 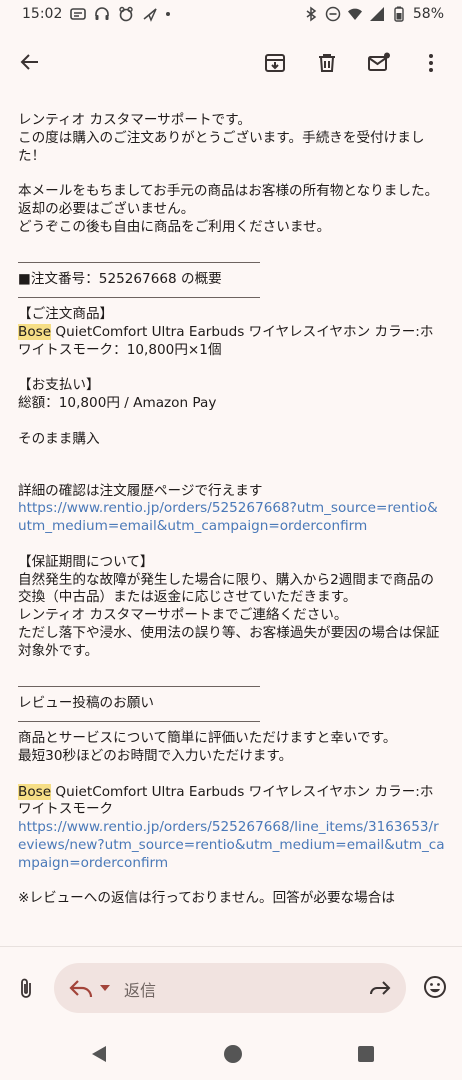 What do you see at coordinates (78, 14) in the screenshot?
I see `message-notification-icon` at bounding box center [78, 14].